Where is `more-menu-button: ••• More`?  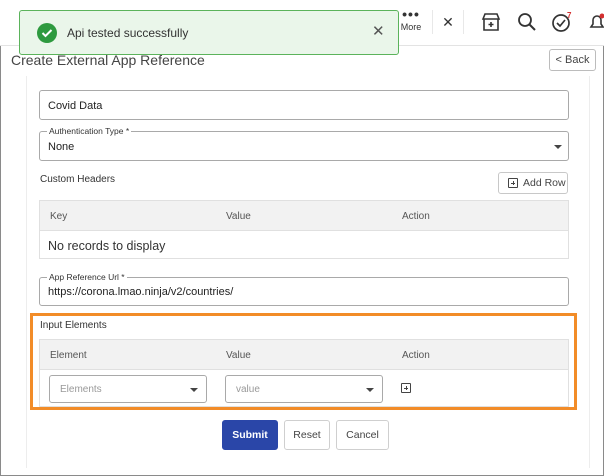
more-menu-button: ••• More is located at coordinates (411, 23).